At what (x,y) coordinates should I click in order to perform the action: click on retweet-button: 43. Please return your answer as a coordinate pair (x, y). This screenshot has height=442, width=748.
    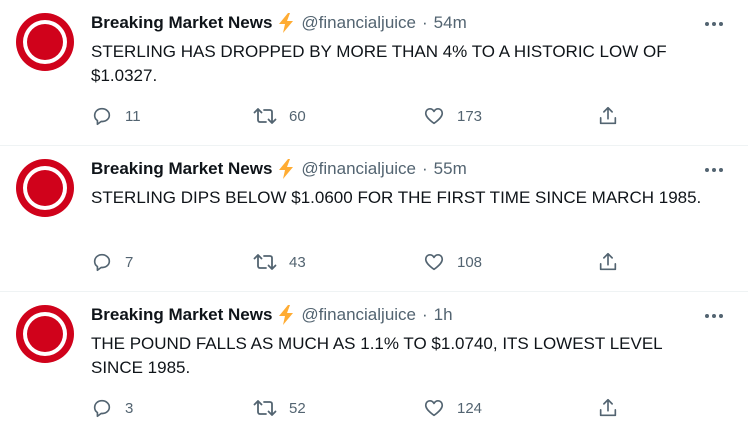
    Looking at the image, I should click on (279, 262).